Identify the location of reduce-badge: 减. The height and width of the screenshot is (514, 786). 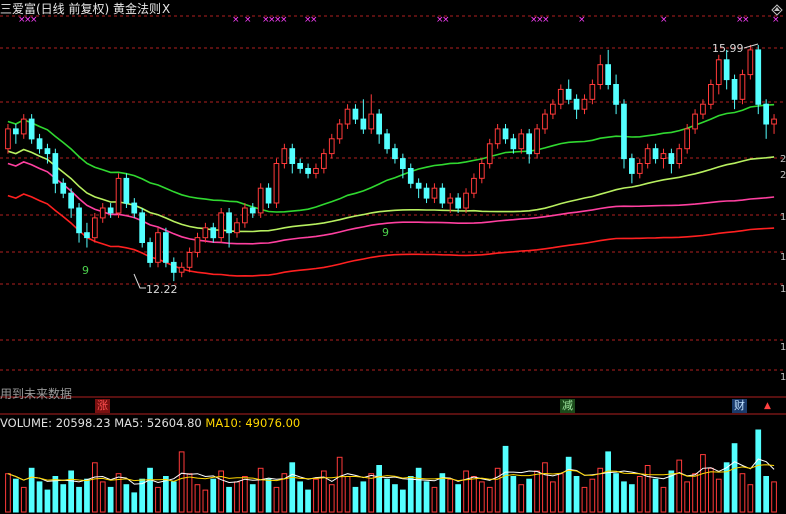
(567, 406).